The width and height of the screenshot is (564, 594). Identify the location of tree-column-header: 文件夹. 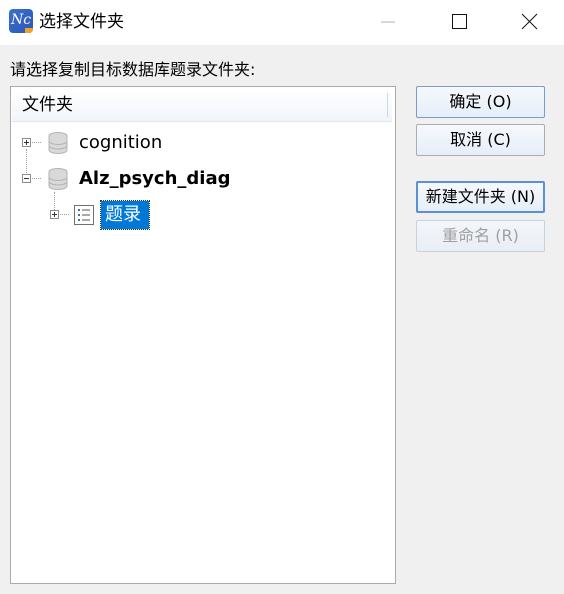
(202, 105).